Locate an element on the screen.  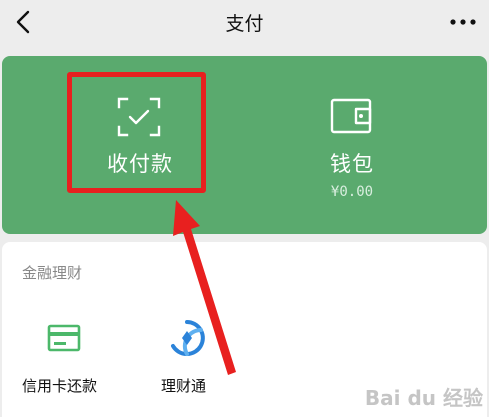
more-dots-icon is located at coordinates (463, 22).